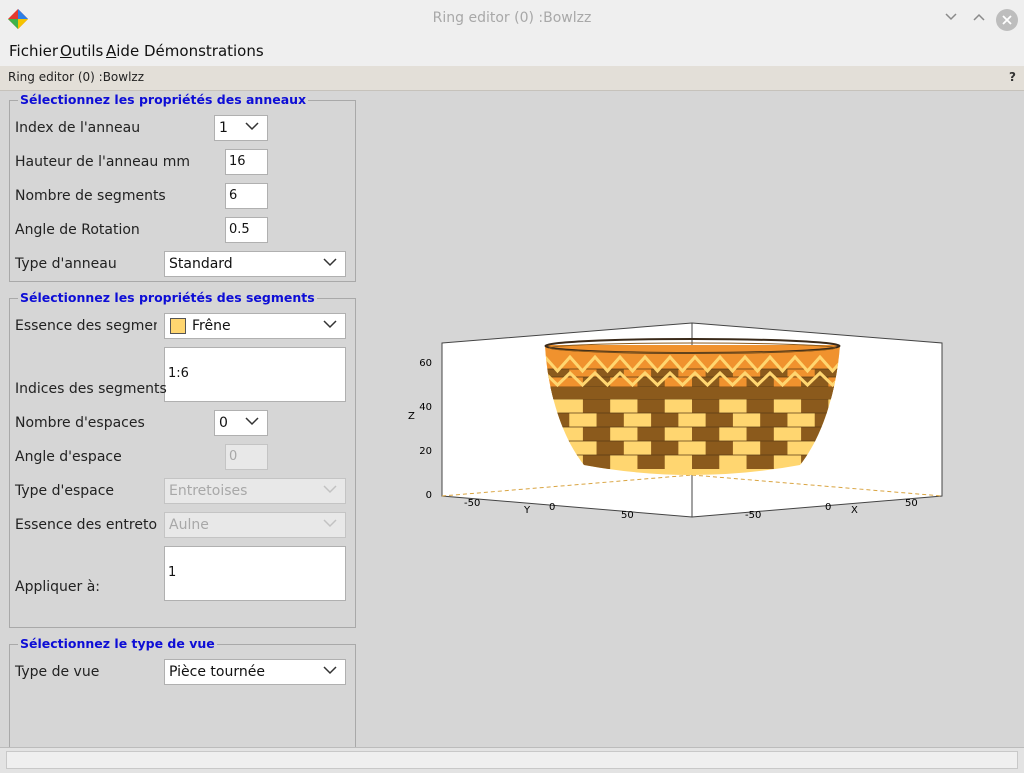  I want to click on status-bar, so click(512, 760).